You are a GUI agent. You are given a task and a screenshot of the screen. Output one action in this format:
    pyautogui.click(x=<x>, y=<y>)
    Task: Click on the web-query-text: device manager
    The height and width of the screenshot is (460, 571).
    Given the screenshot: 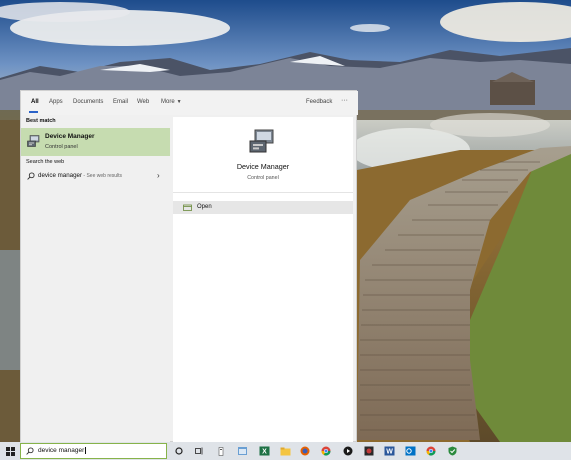 What is the action you would take?
    pyautogui.click(x=60, y=175)
    